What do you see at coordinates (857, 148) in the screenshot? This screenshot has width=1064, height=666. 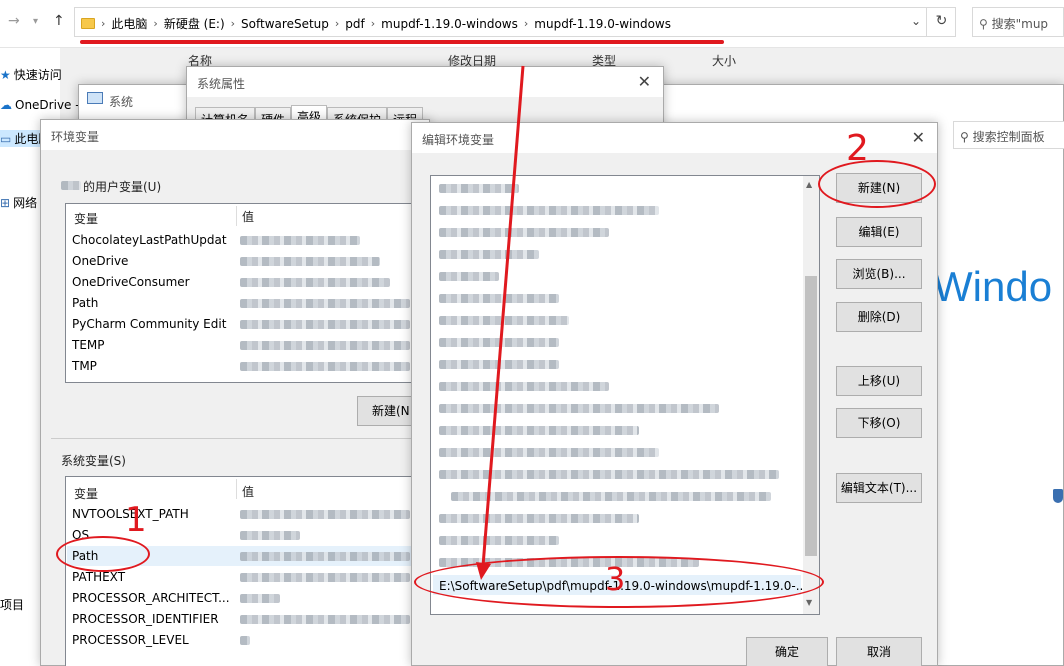 I see `annotation-step-2: 2` at bounding box center [857, 148].